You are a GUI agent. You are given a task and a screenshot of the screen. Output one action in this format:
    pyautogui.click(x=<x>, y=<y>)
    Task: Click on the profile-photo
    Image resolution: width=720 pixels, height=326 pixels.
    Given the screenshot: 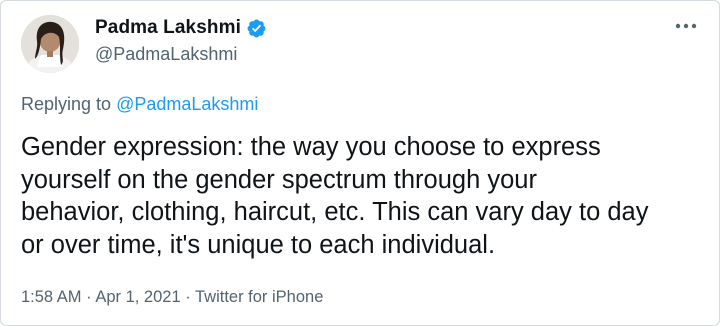 What is the action you would take?
    pyautogui.click(x=50, y=44)
    